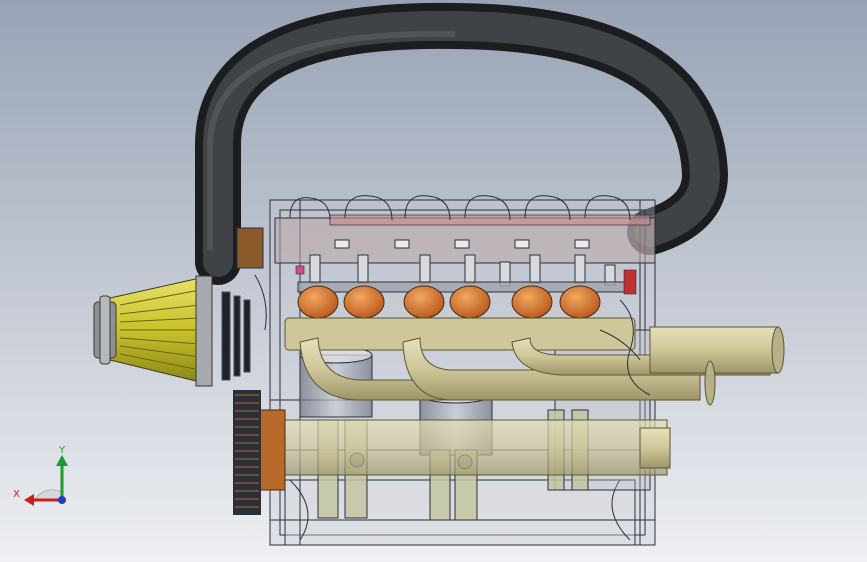  I want to click on triad-z-axis, so click(62, 500).